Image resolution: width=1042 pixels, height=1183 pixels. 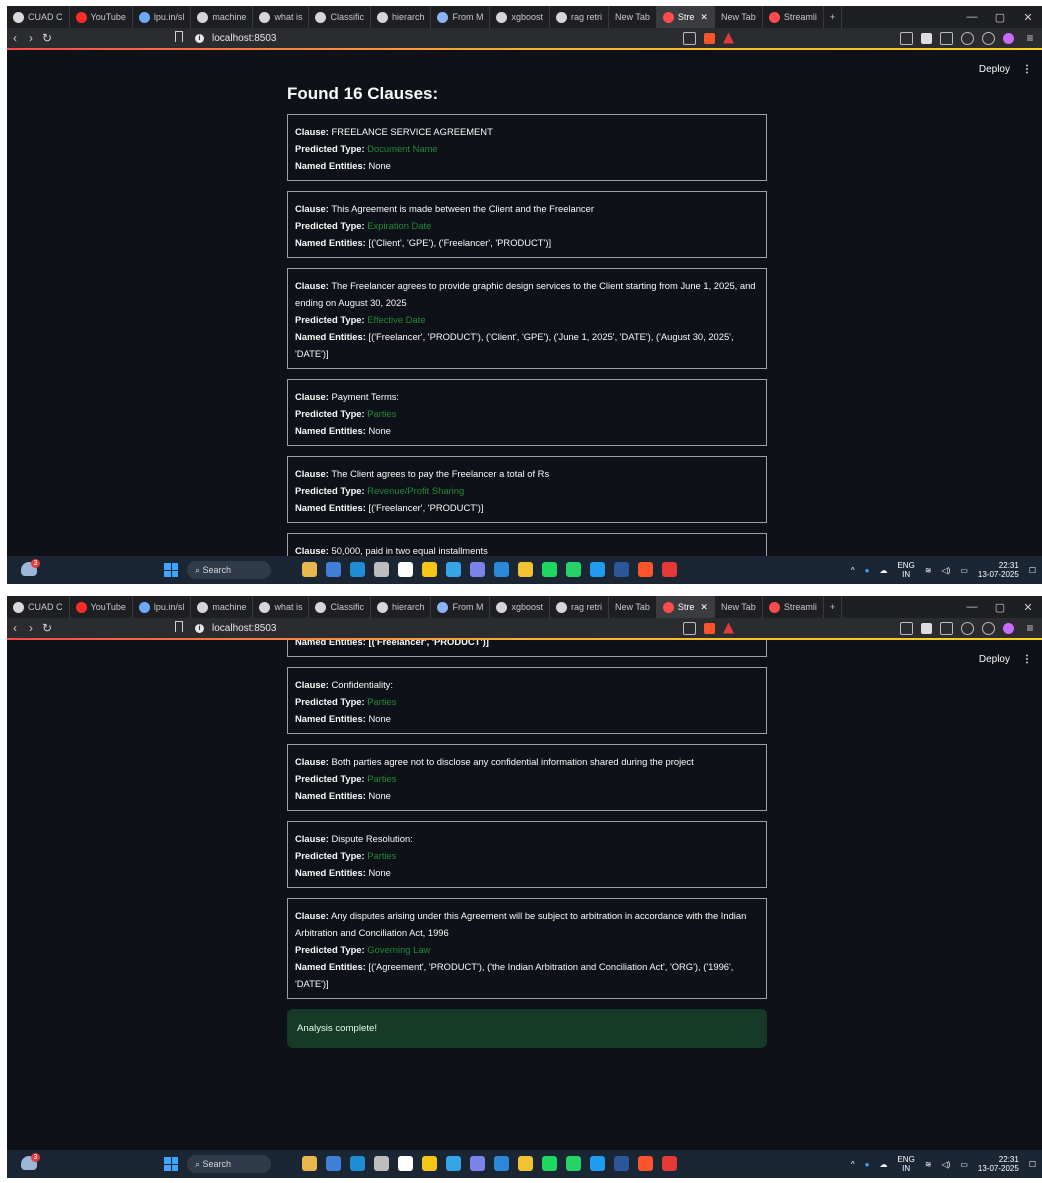 I want to click on tab-search-icon, so click(x=946, y=628).